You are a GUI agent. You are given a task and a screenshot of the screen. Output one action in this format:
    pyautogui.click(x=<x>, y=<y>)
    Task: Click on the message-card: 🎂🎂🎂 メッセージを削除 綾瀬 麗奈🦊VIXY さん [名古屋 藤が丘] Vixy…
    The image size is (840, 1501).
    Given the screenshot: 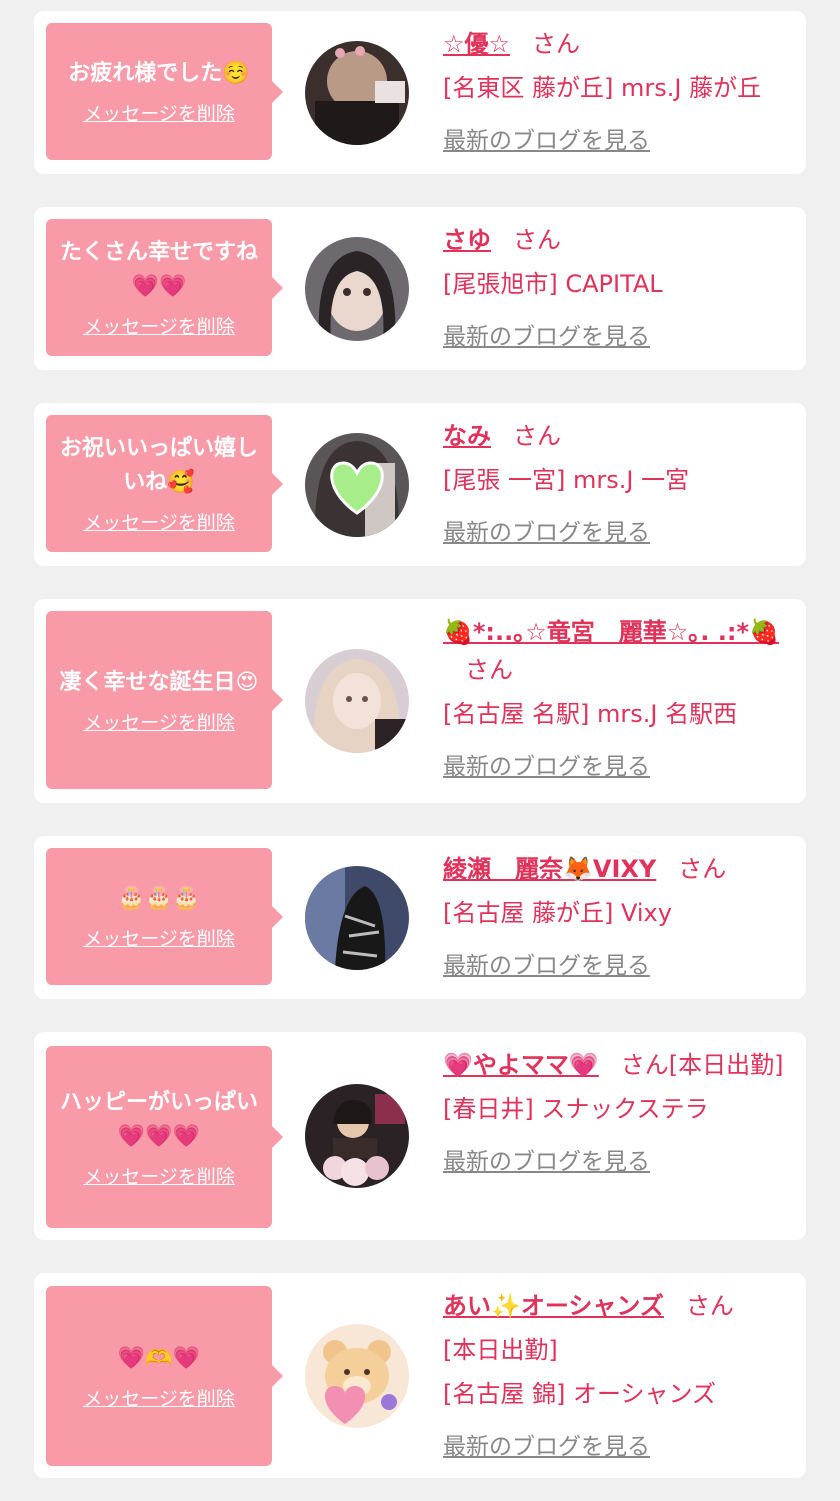 What is the action you would take?
    pyautogui.click(x=420, y=917)
    